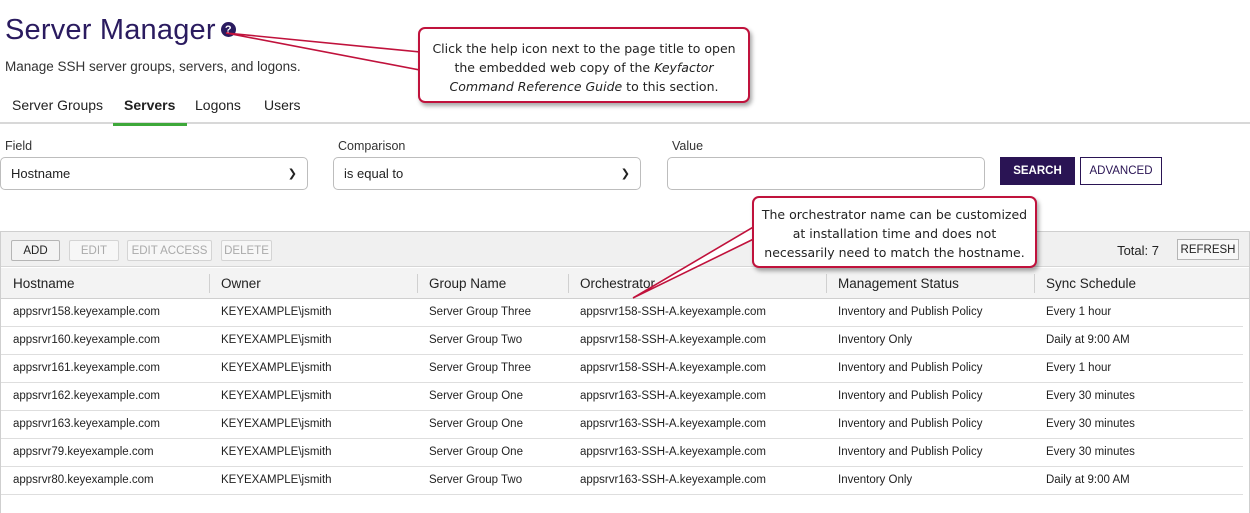  What do you see at coordinates (246, 250) in the screenshot?
I see `delete-button: DELETE` at bounding box center [246, 250].